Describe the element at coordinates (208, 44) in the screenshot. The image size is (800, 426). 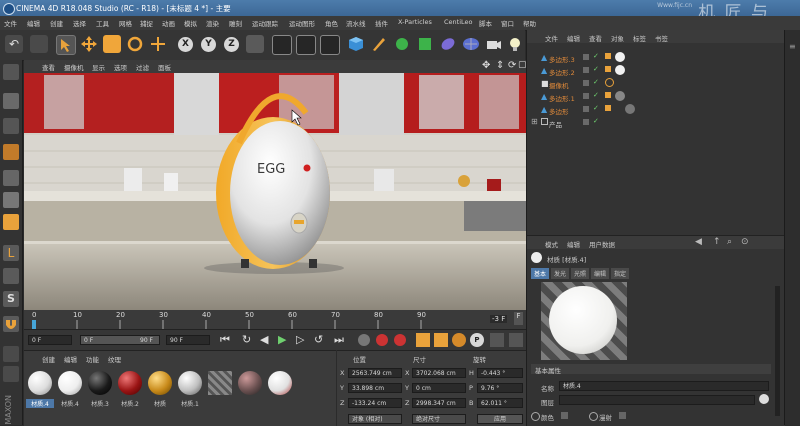
I see `y-axis-lock-icon: Y` at that location.